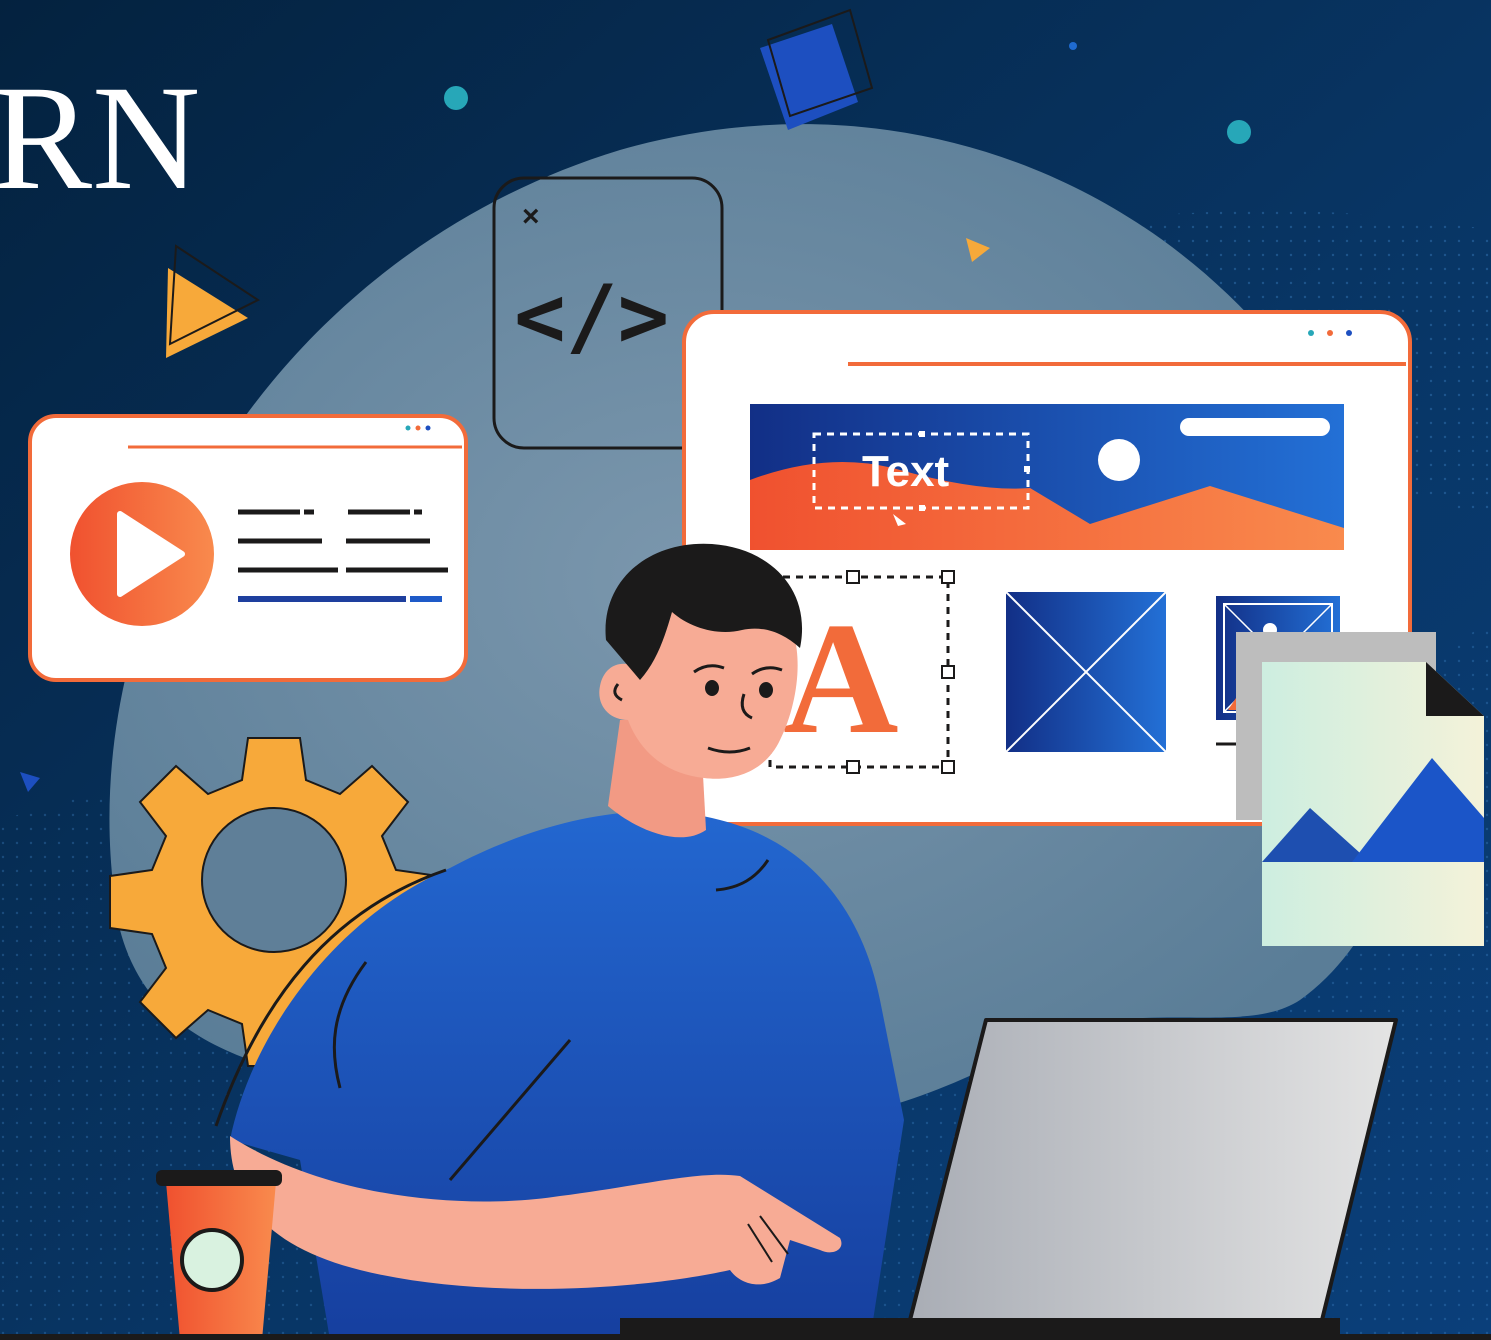 The width and height of the screenshot is (1491, 1340). I want to click on search-bar, so click(1255, 427).